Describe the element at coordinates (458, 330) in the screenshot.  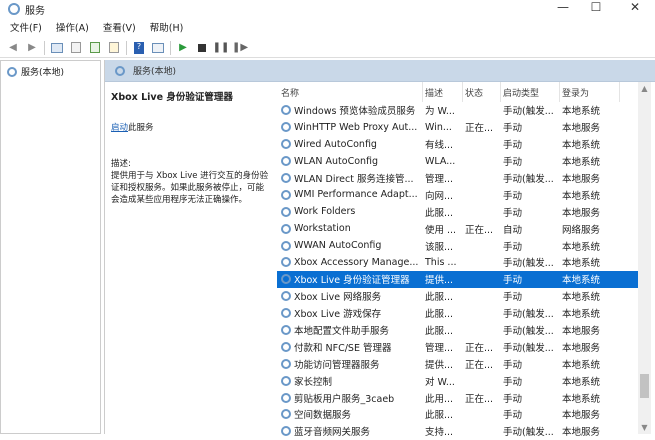
I see `table-row: 本地配置文件助手服务 此服... 手动(触发... 本地服务` at that location.